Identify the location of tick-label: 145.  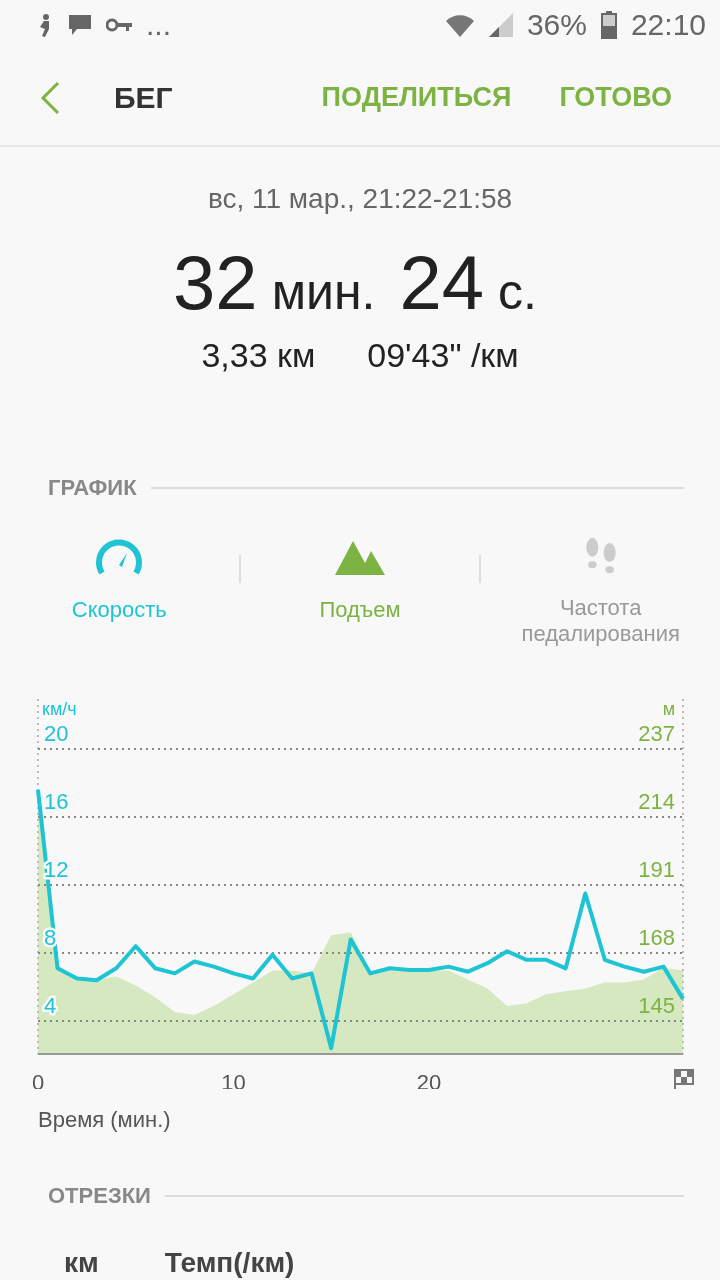
(656, 1005).